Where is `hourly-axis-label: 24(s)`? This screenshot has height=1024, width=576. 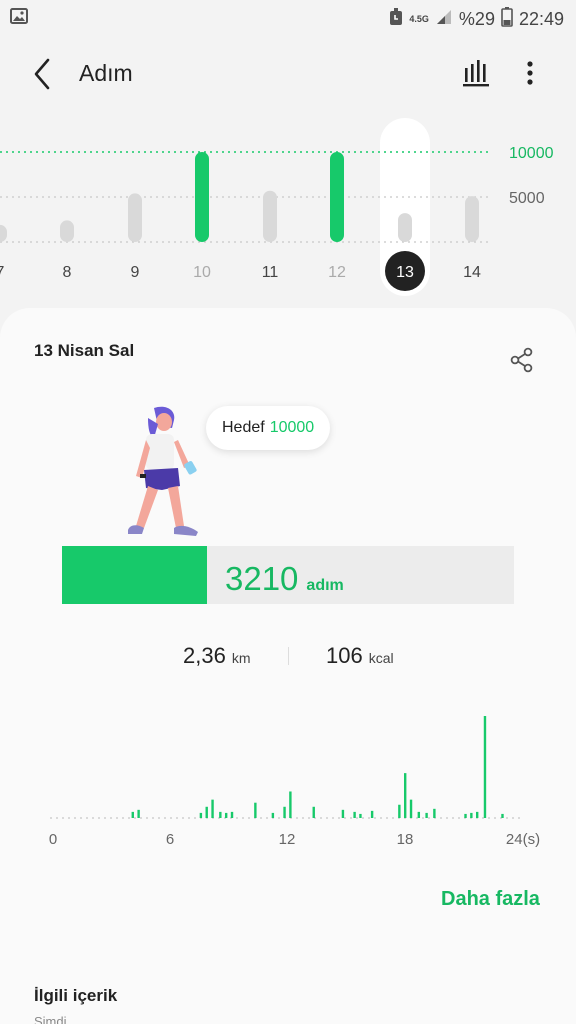
hourly-axis-label: 24(s) is located at coordinates (523, 839).